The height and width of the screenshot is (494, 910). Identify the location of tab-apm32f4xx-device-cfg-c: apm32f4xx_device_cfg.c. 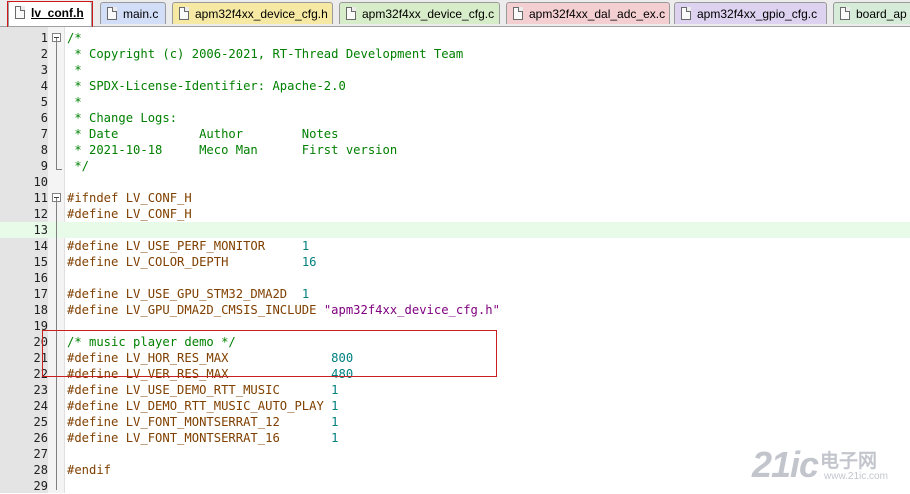
(419, 13).